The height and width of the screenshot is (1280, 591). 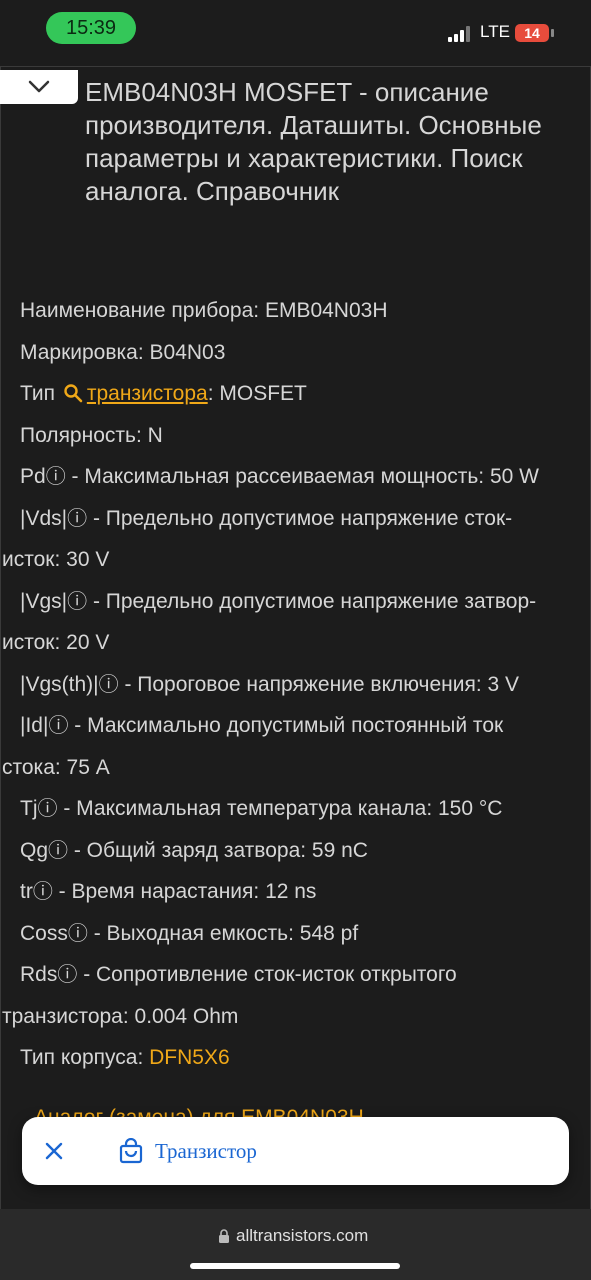 I want to click on spec-tr-symbol: tr, so click(x=26, y=891).